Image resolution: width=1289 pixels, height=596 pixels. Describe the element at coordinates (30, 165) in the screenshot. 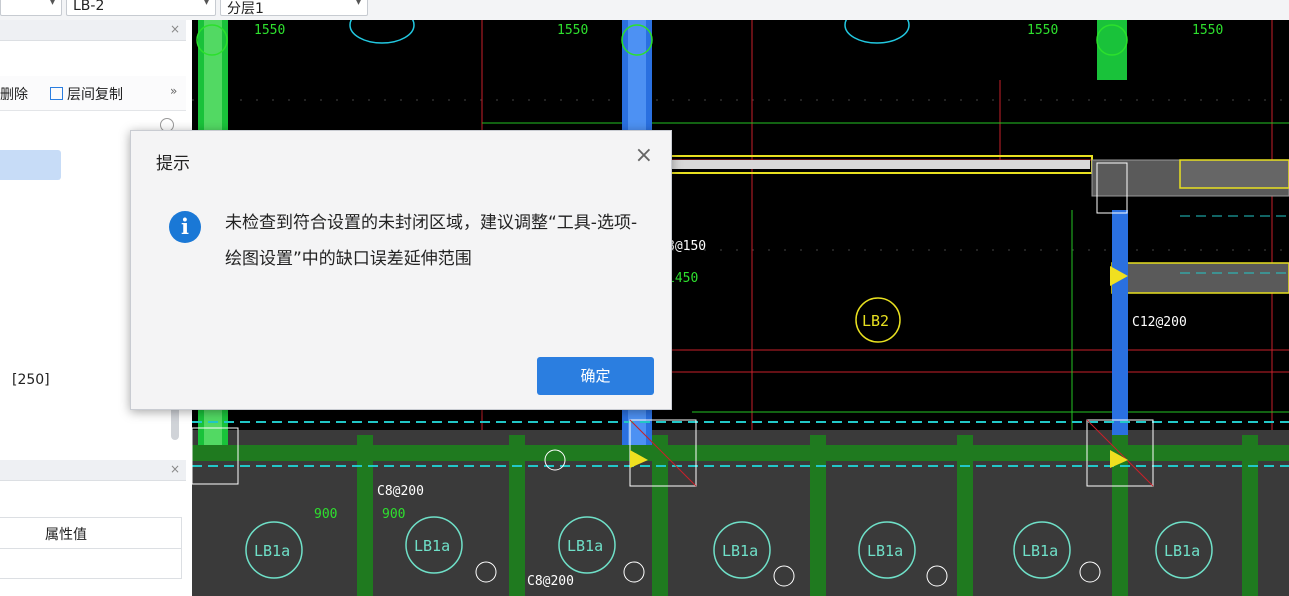

I see `selected-list-item` at that location.